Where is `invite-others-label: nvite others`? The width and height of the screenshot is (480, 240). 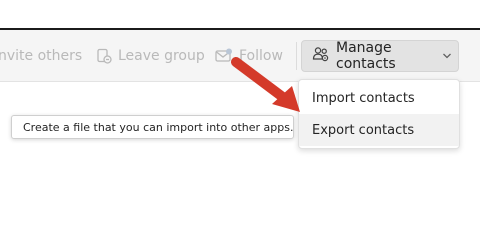
invite-others-label: nvite others is located at coordinates (41, 56).